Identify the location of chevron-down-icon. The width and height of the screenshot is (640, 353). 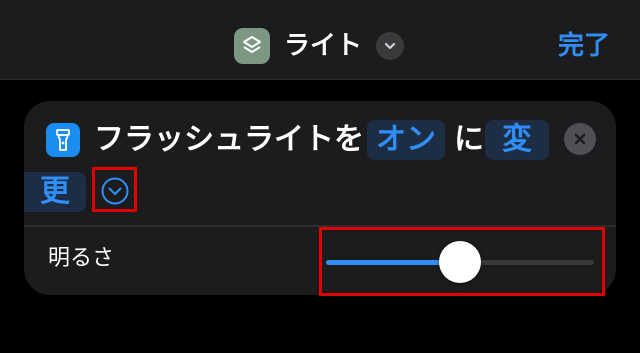
(390, 46).